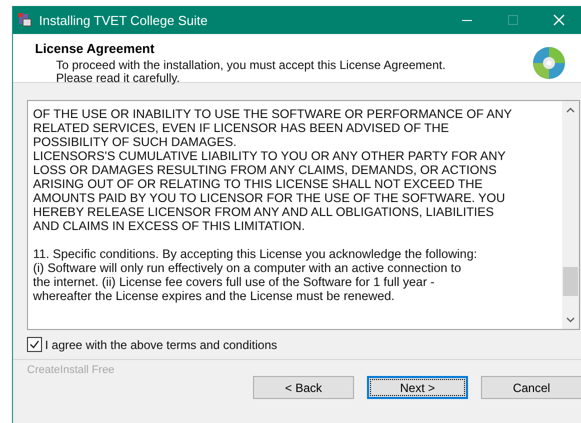 This screenshot has height=423, width=581. I want to click on window-title: Installing TVET College Suite, so click(124, 20).